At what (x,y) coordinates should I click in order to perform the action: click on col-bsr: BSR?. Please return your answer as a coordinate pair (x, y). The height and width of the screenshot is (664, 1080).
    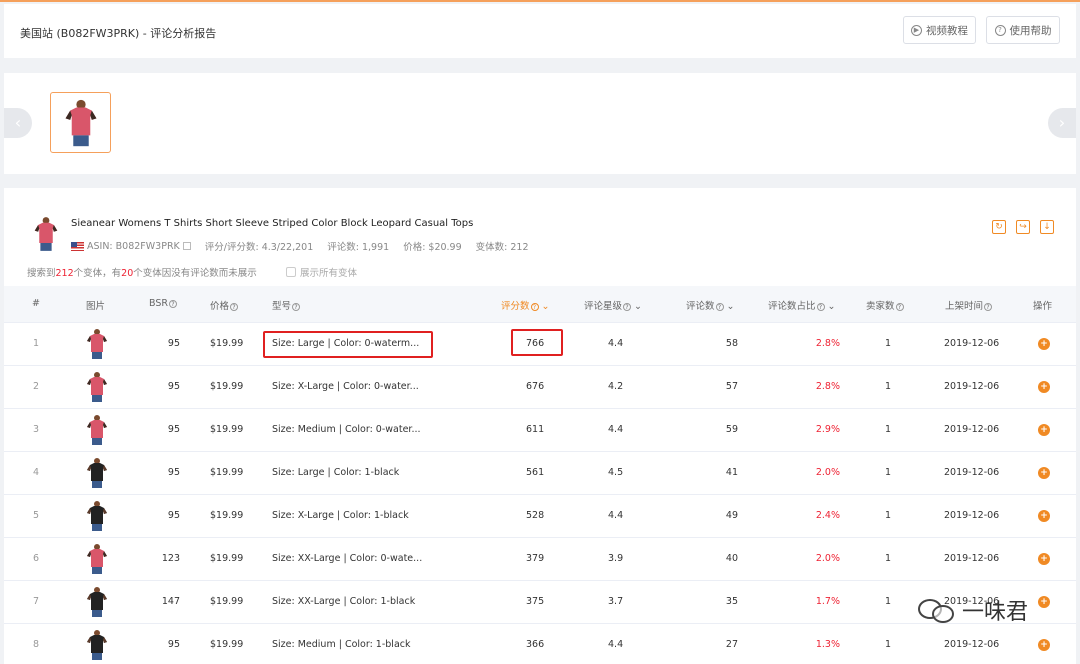
    Looking at the image, I should click on (163, 303).